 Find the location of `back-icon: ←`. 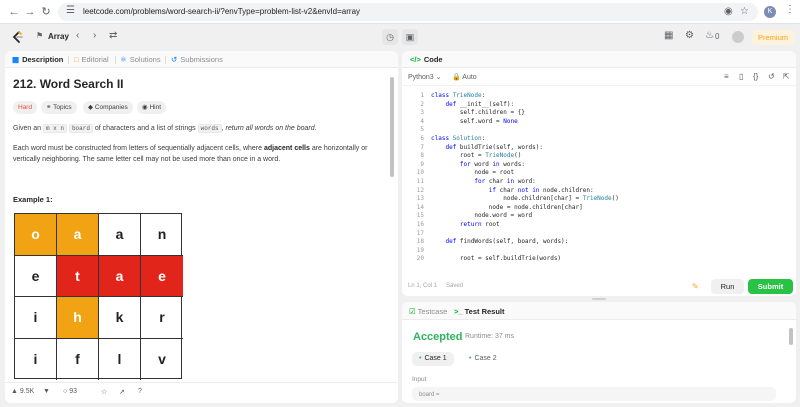

back-icon: ← is located at coordinates (14, 12).